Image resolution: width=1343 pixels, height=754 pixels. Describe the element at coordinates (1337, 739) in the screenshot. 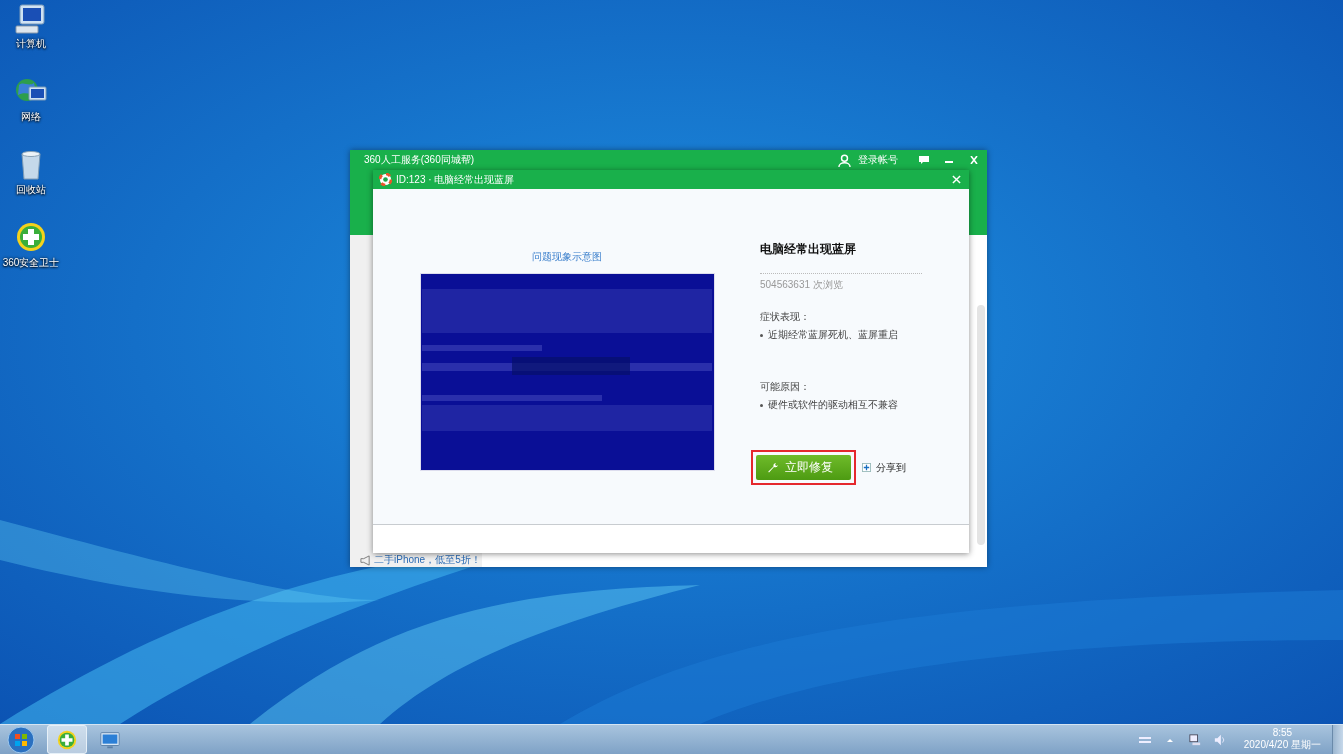

I see `show-desktop-button` at that location.